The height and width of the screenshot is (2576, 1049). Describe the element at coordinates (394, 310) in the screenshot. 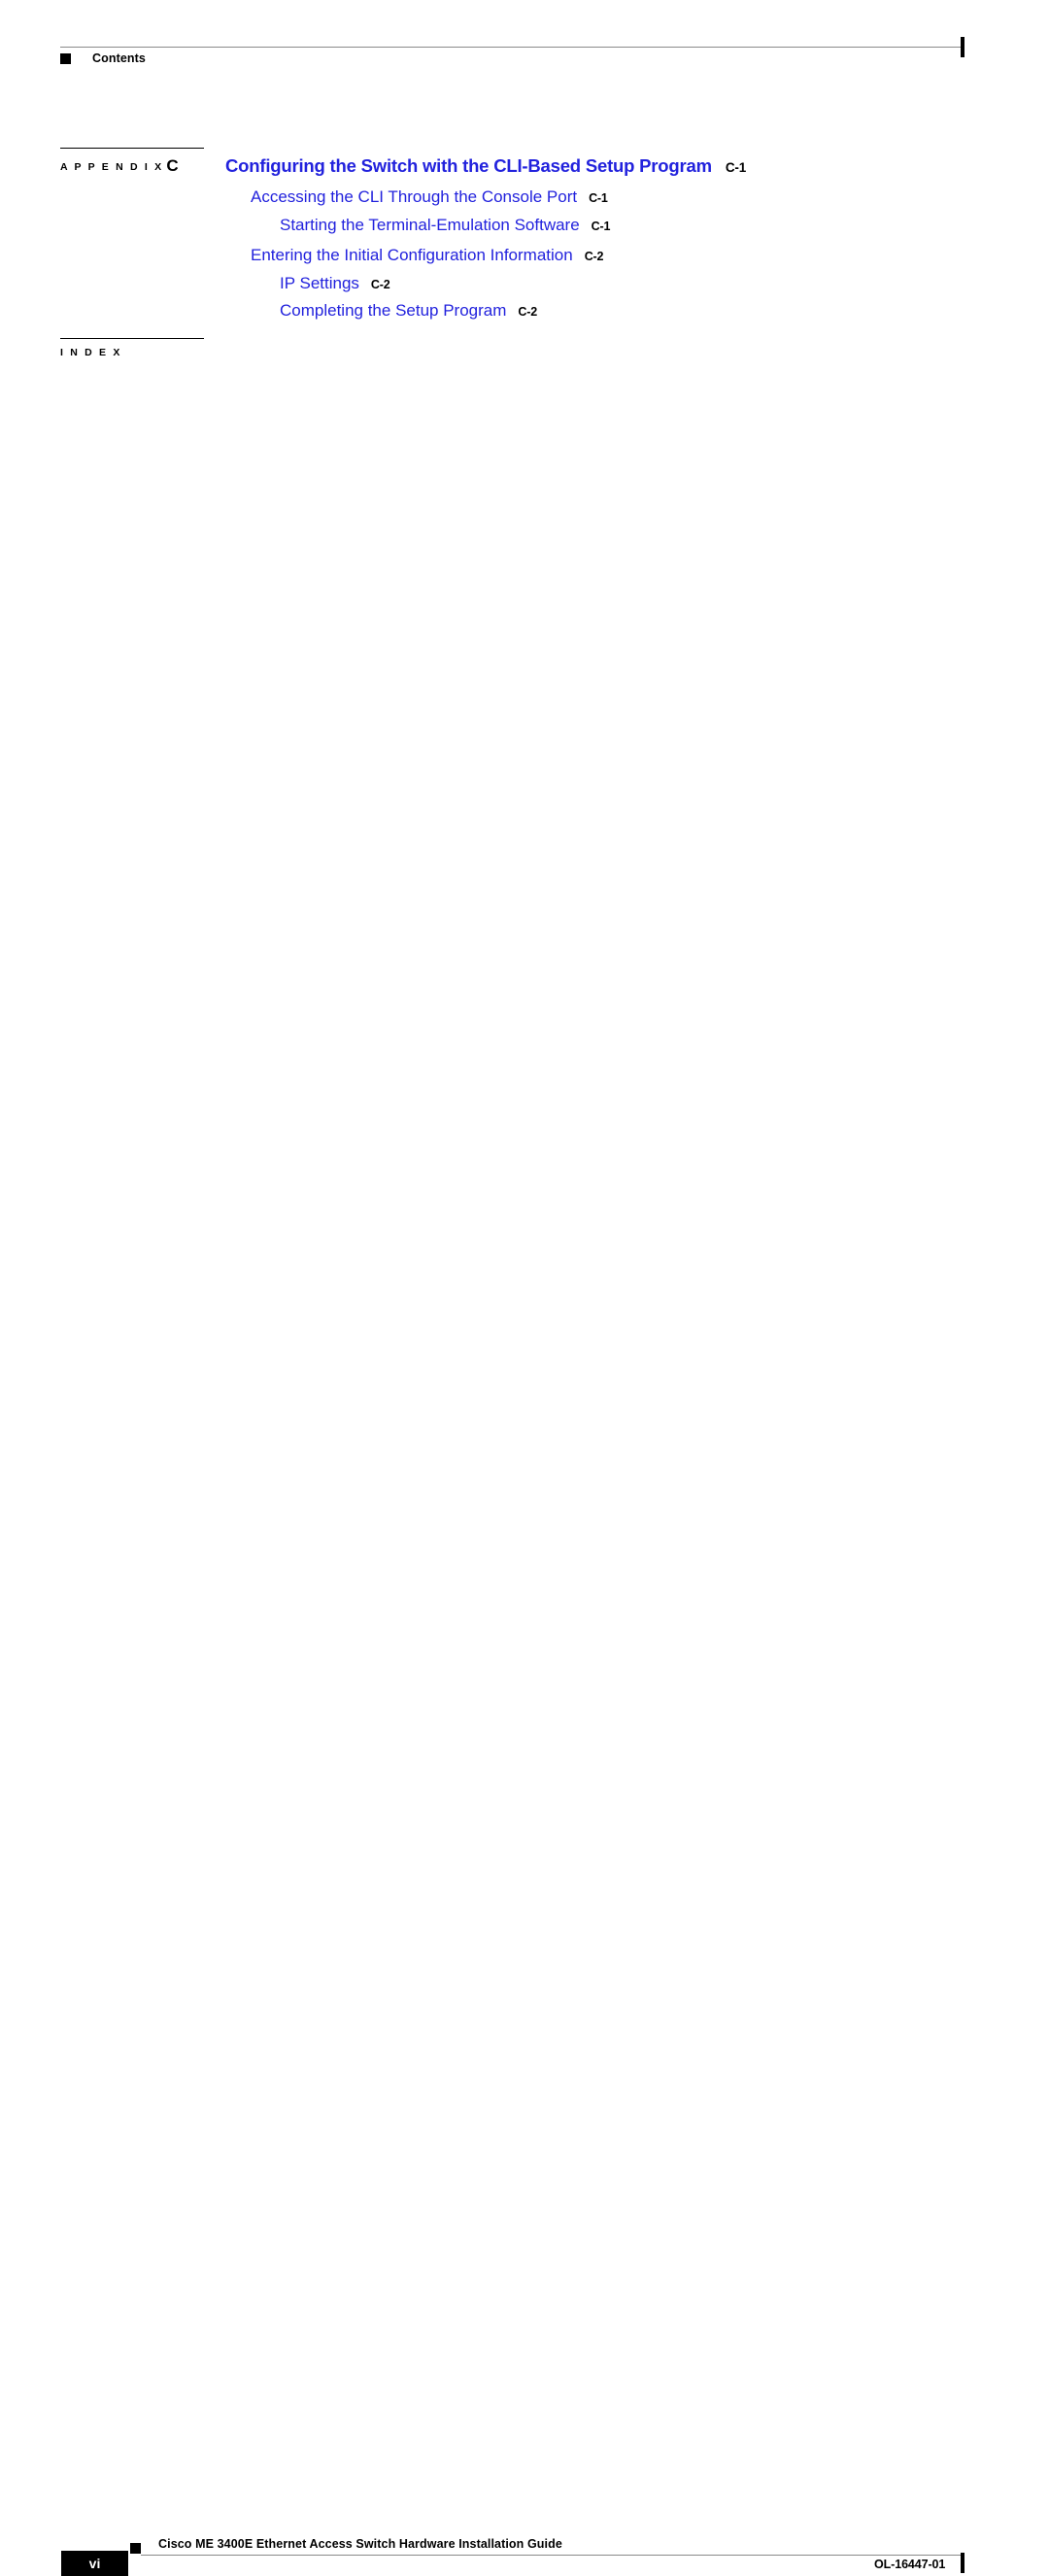

I see `toc-entry-title: Completing the Setup Program` at that location.